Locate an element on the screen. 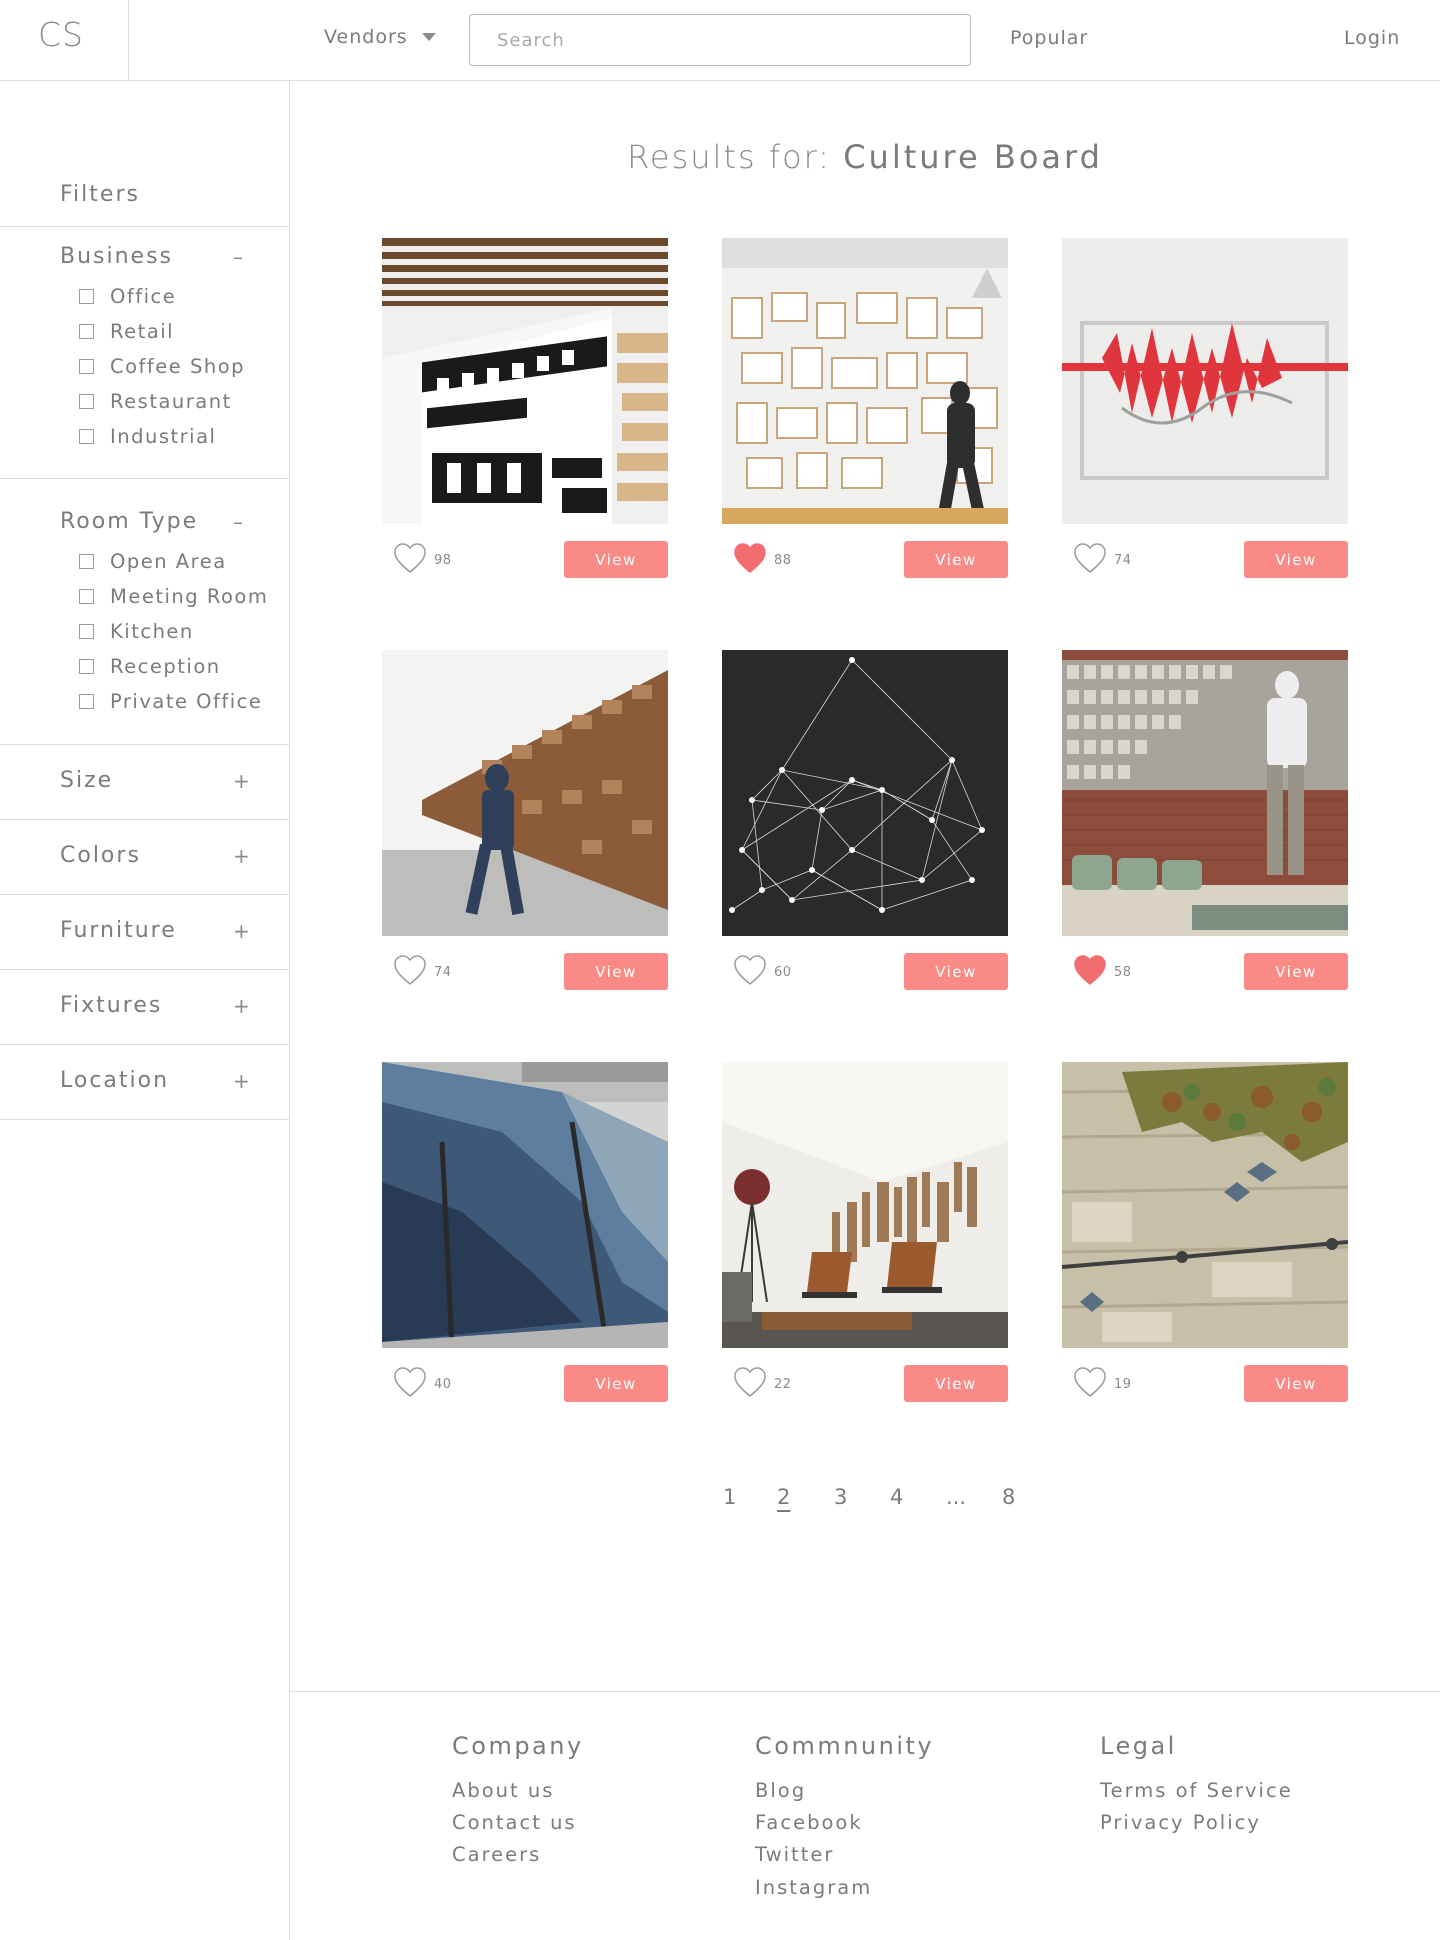 This screenshot has height=1940, width=1440. option-label: Meeting Room is located at coordinates (189, 596).